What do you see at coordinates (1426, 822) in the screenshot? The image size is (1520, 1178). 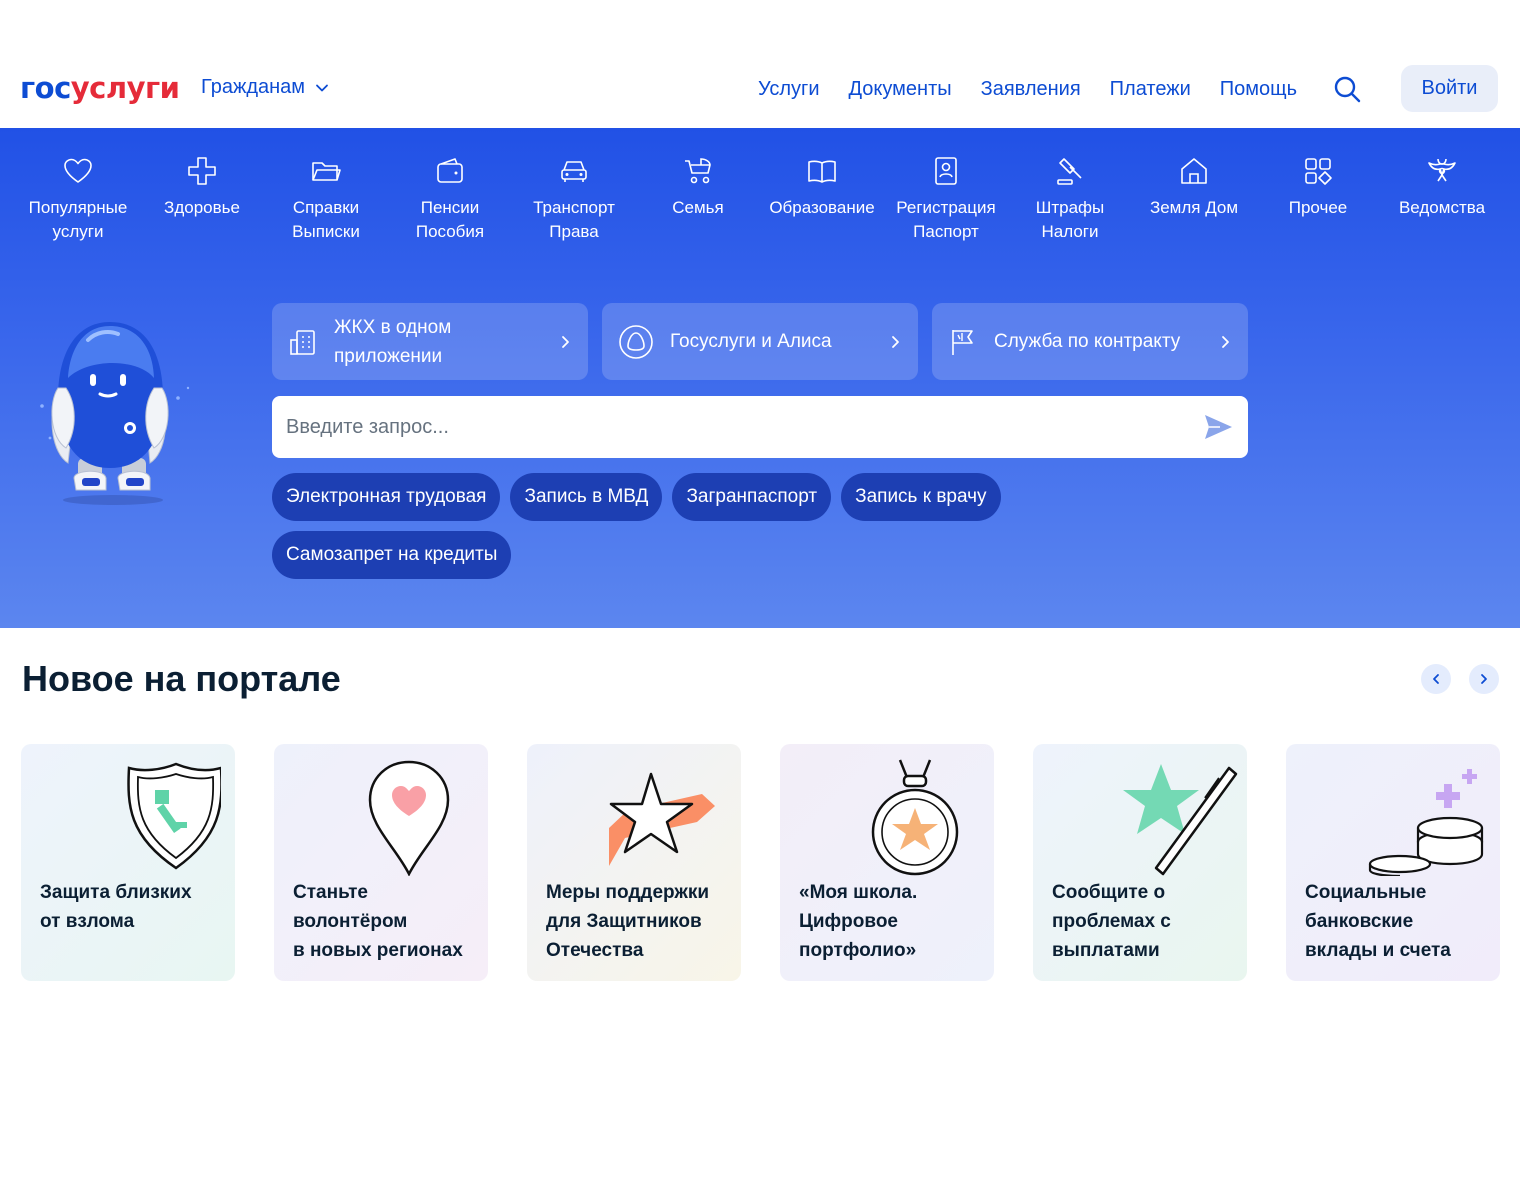 I see `coins-illustration` at bounding box center [1426, 822].